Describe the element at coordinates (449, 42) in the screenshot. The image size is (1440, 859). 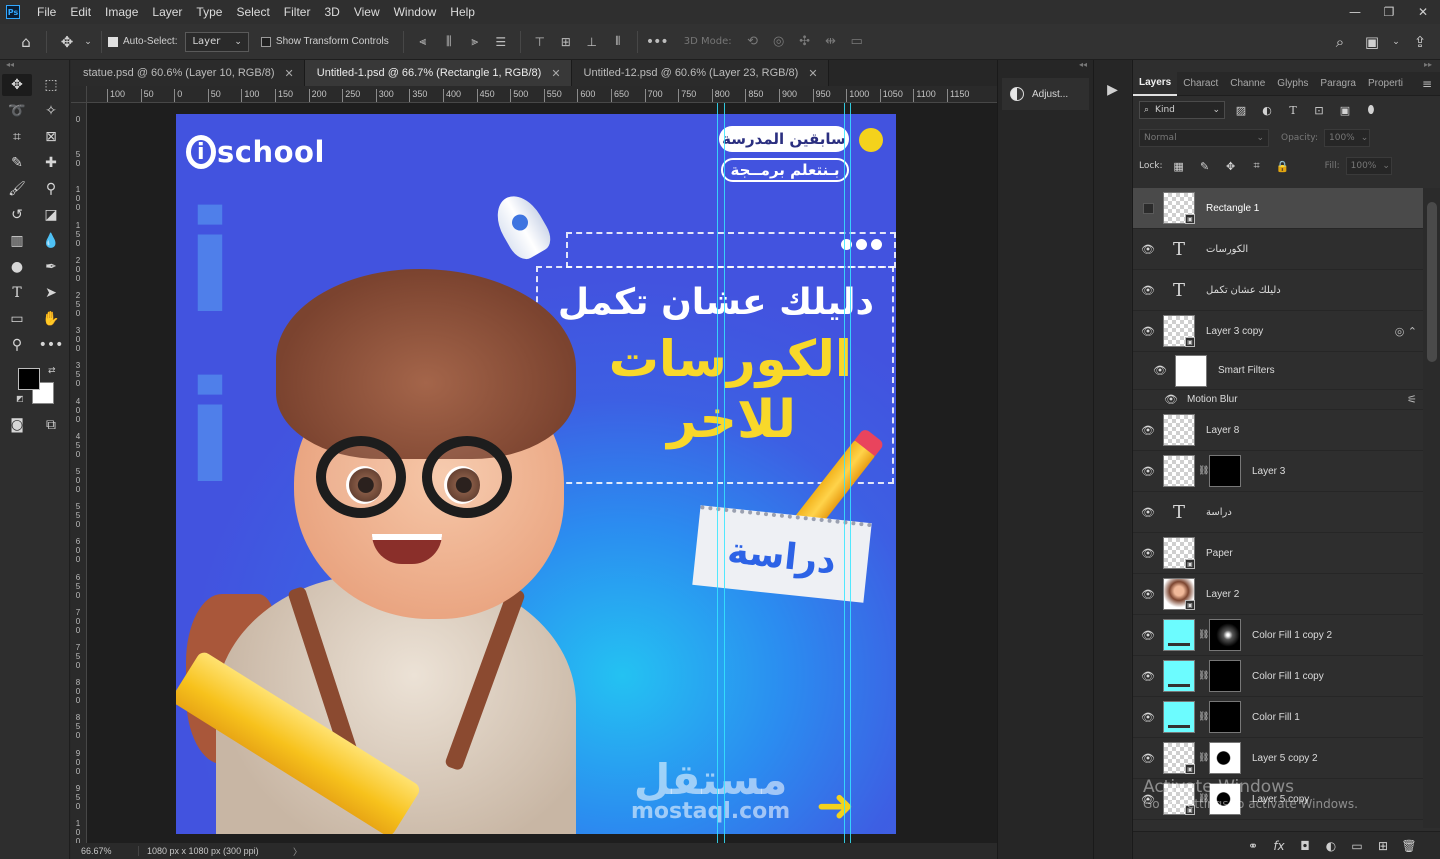
I see `align-horizontal-centers-icon: ⫼` at that location.